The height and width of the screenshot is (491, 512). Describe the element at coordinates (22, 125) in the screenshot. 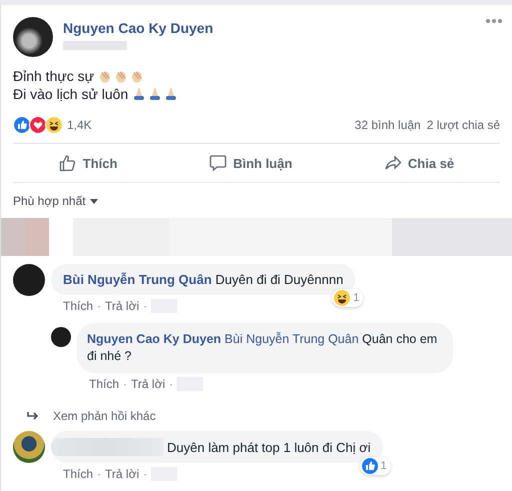

I see `like-reaction-icon` at that location.